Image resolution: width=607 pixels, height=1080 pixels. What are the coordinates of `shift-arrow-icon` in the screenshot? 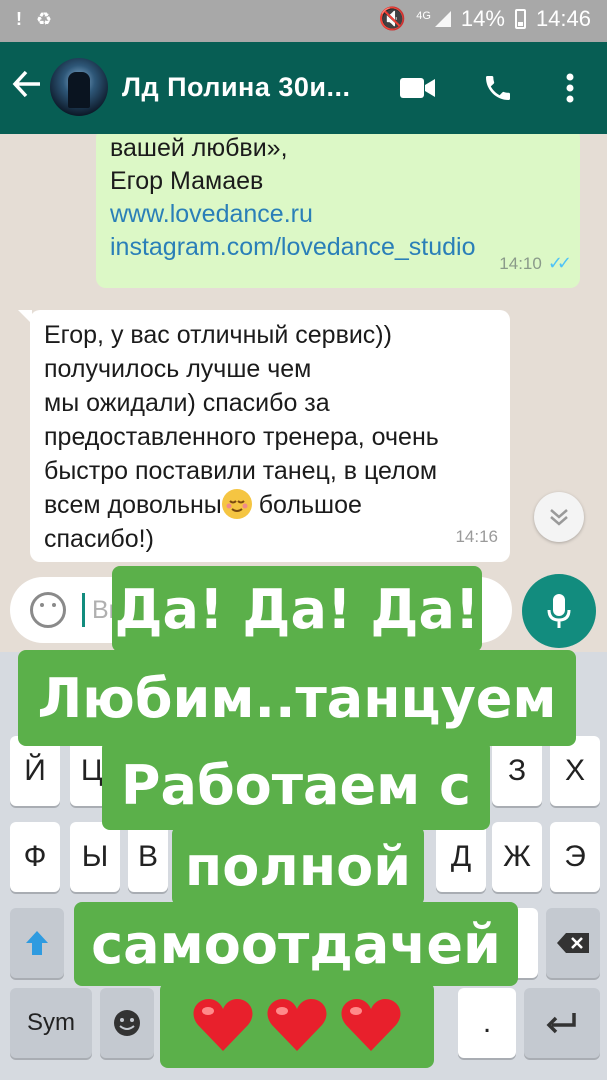 It's located at (37, 943).